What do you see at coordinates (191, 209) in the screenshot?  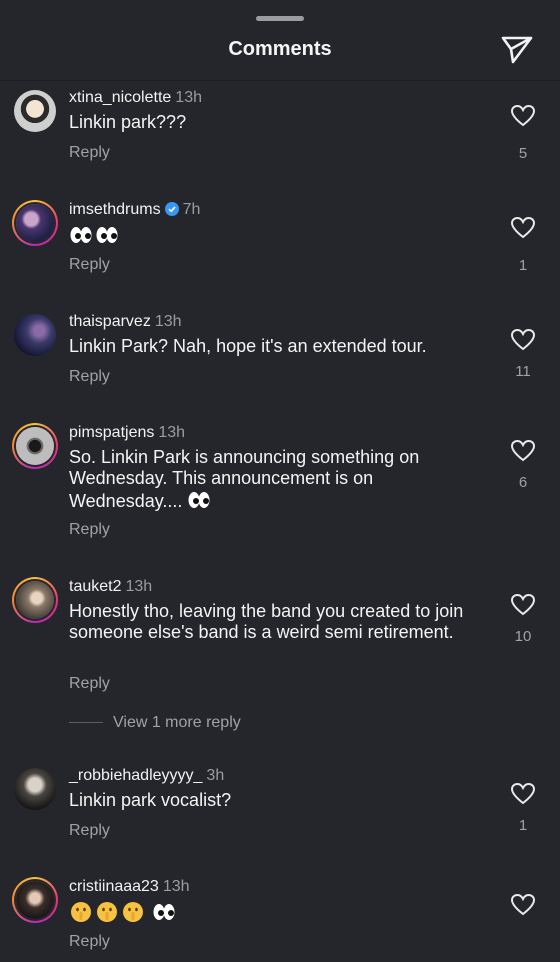 I see `timestamp: 7h` at bounding box center [191, 209].